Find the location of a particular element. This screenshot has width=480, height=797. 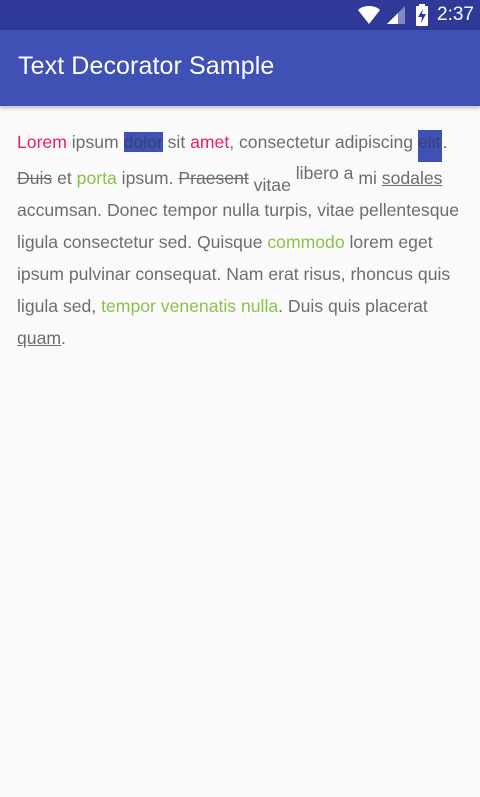

text-segment-highlight: elit is located at coordinates (430, 146).